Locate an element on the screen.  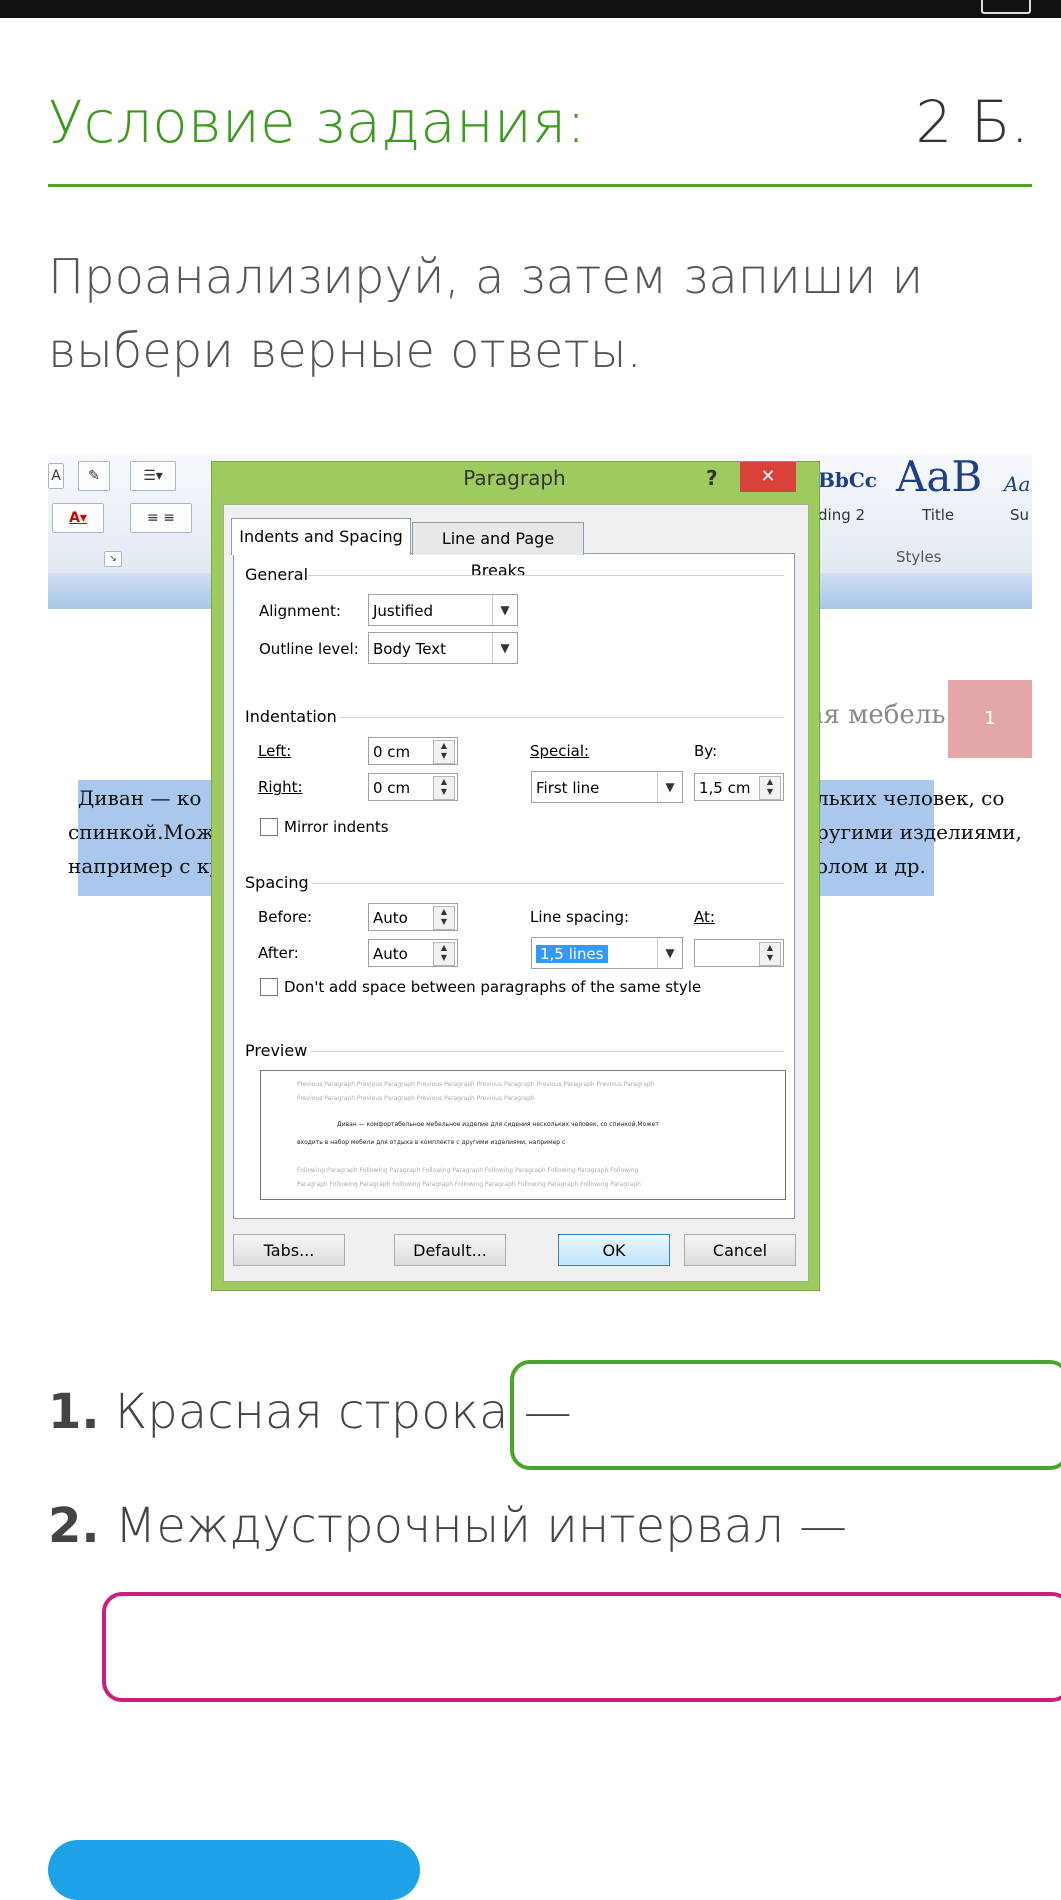
dialog-launcher-icon: ↘ is located at coordinates (113, 559).